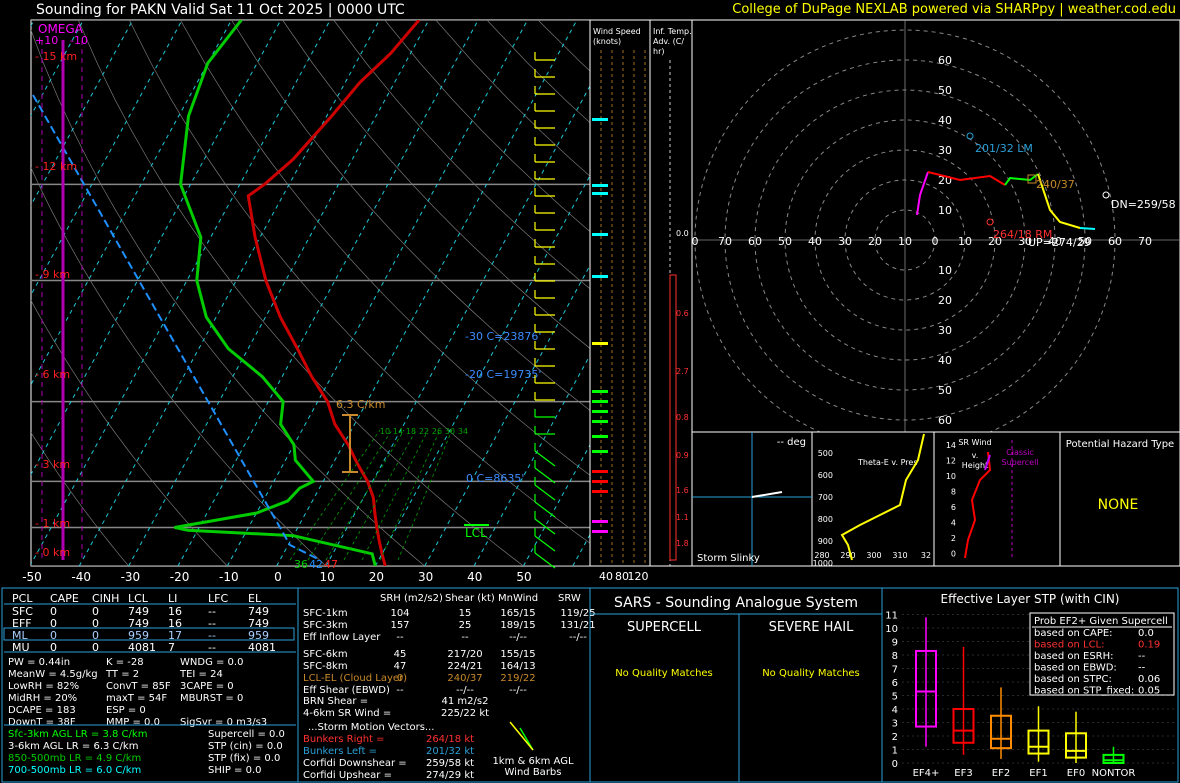 The width and height of the screenshot is (1180, 783). Describe the element at coordinates (1055, 184) in the screenshot. I see `mean-wind-label: 240/37` at that location.